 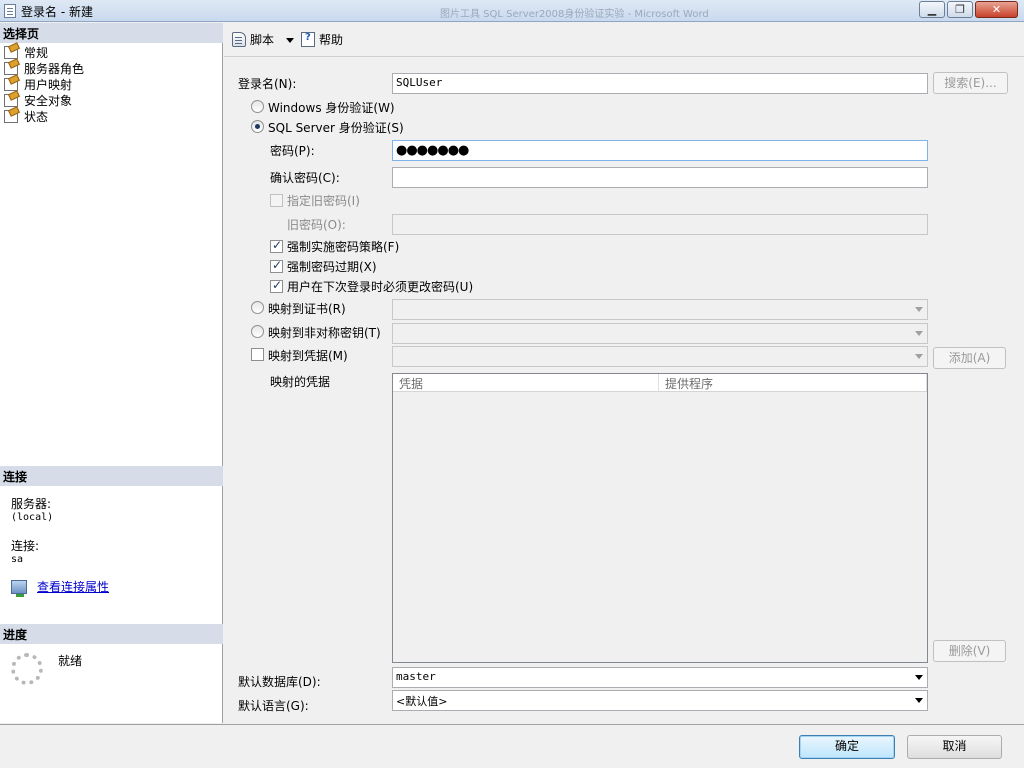 I want to click on document-icon, so click(x=10, y=11).